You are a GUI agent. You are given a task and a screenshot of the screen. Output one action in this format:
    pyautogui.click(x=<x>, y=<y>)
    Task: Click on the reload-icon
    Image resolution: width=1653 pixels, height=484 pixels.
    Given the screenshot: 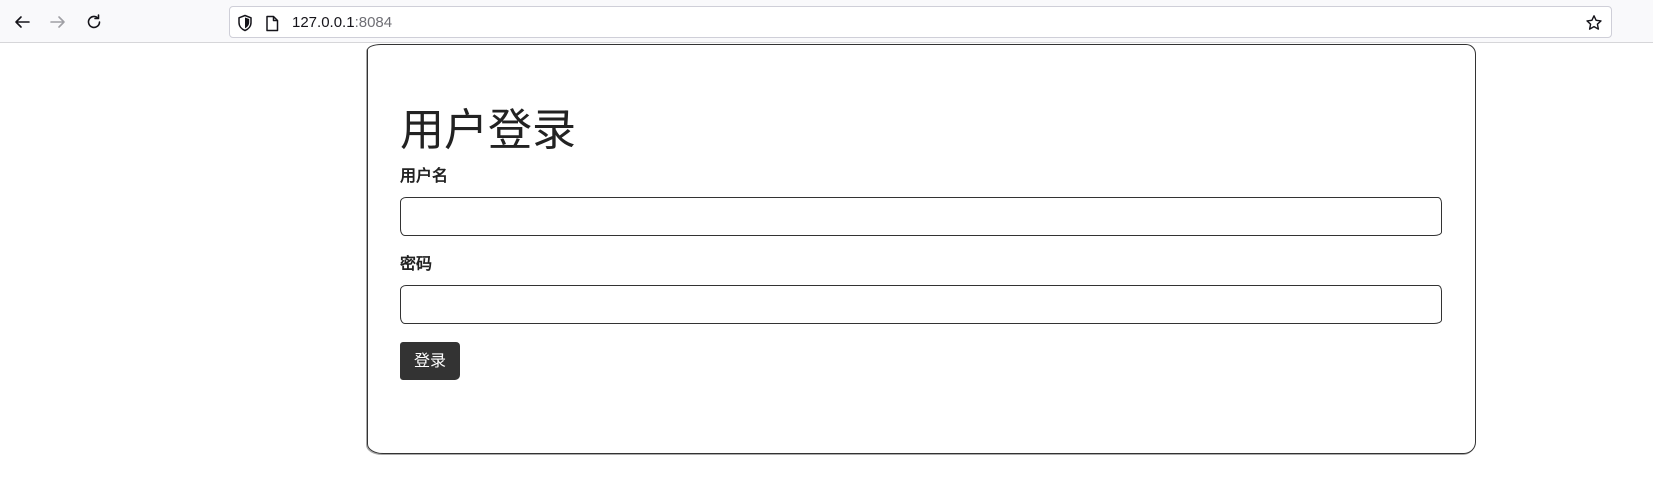 What is the action you would take?
    pyautogui.click(x=94, y=22)
    